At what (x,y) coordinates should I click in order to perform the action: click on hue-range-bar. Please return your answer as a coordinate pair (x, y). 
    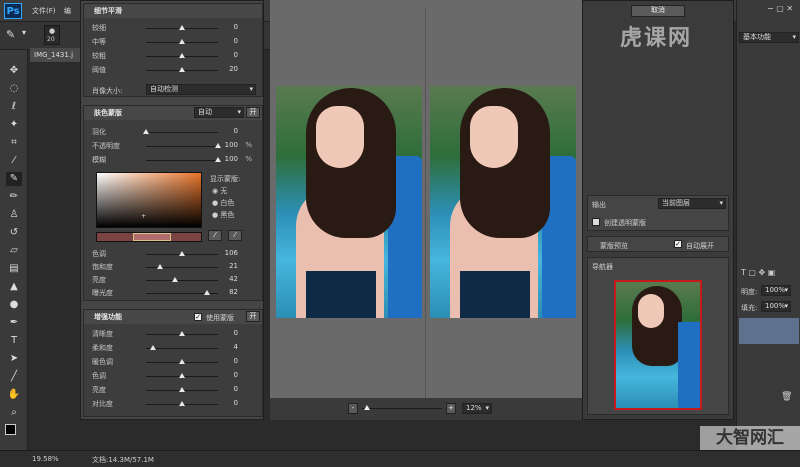
    Looking at the image, I should click on (149, 237).